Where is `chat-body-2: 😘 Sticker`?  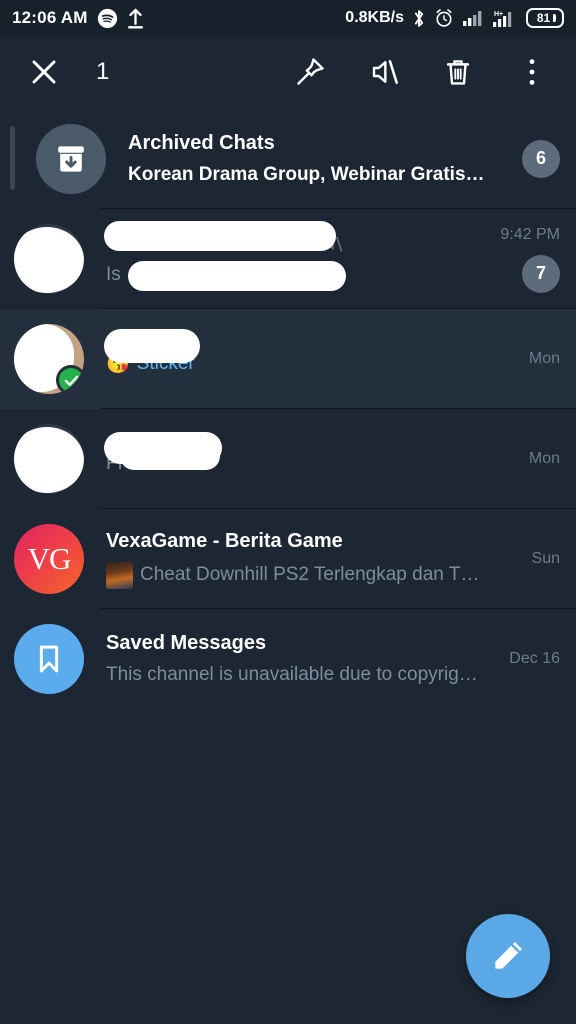
chat-body-2: 😘 Sticker is located at coordinates (307, 352).